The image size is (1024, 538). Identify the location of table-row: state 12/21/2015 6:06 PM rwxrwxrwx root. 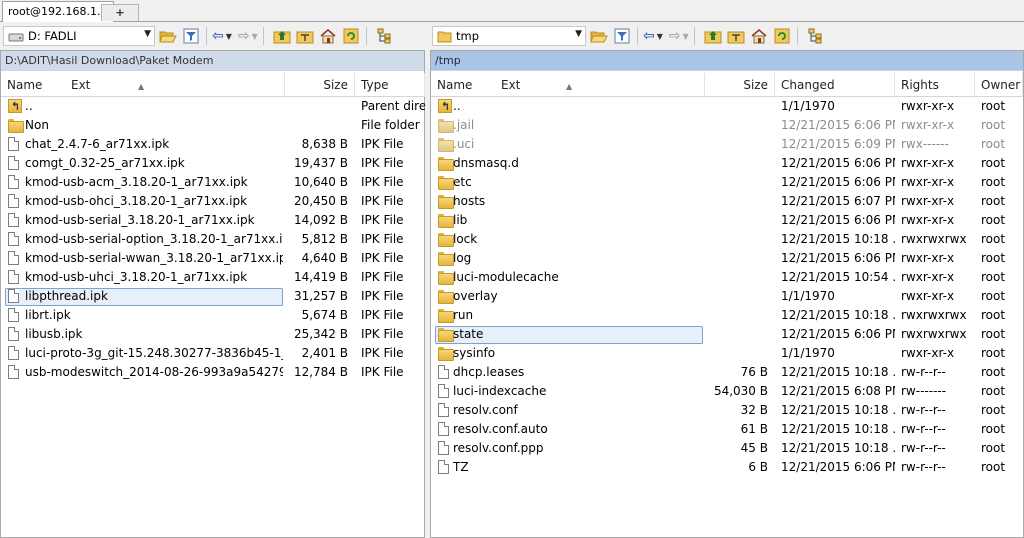
(727, 334).